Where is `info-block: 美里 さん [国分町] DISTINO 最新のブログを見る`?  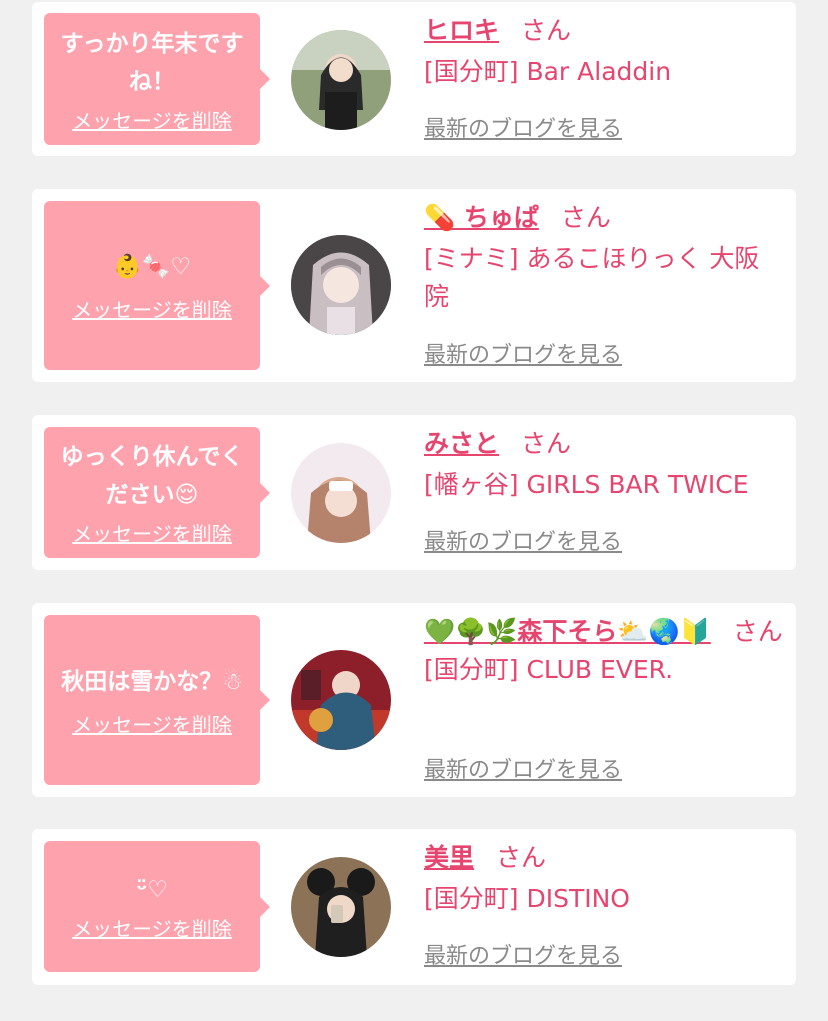
info-block: 美里 さん [国分町] DISTINO 最新のブログを見る is located at coordinates (605, 905).